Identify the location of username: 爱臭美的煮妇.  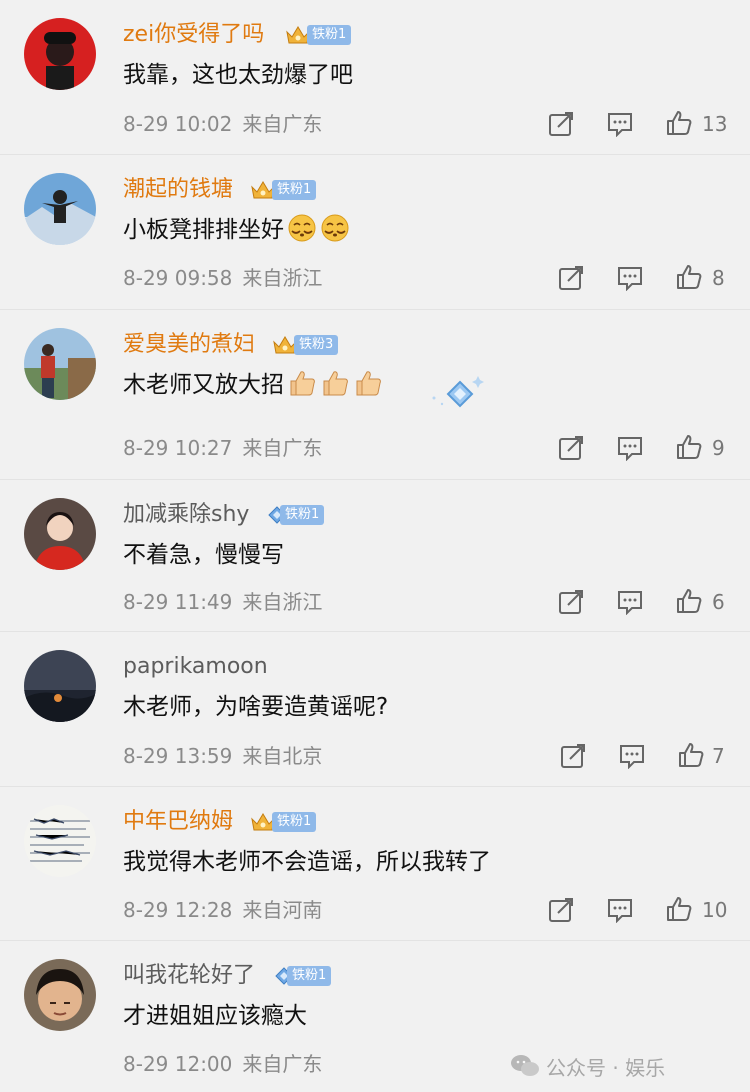
(189, 345).